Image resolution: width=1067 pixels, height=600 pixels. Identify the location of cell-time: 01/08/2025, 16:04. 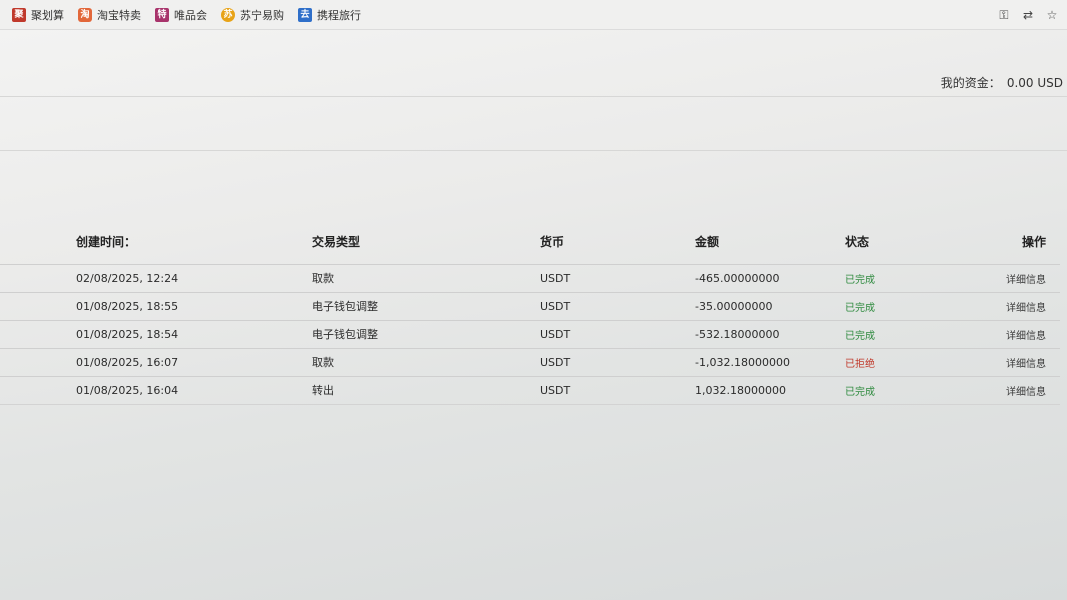
(155, 390).